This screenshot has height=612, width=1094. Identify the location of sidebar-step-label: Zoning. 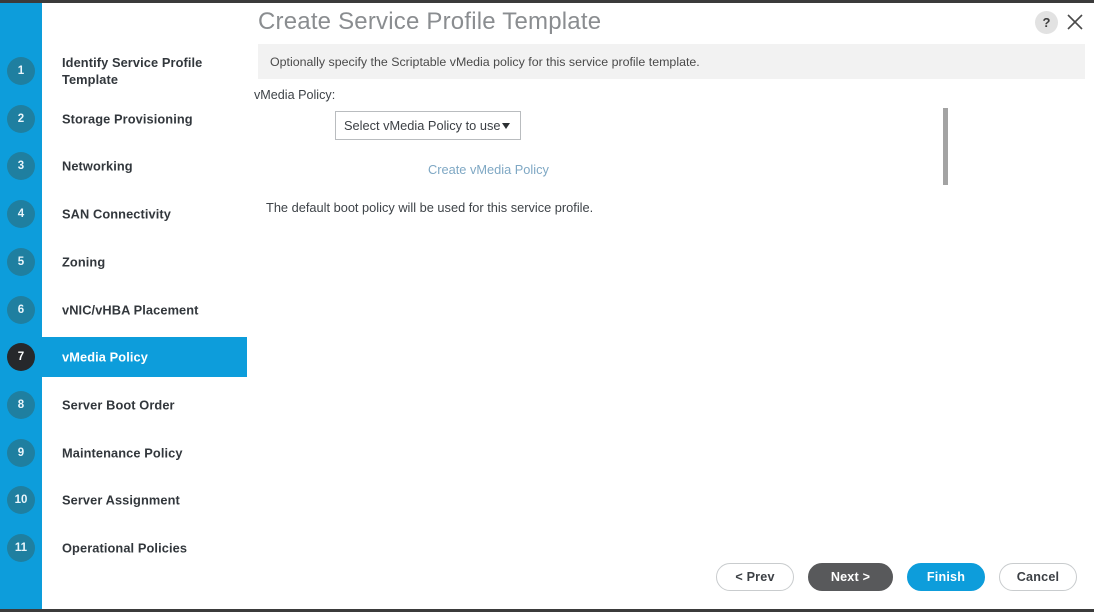
(84, 262).